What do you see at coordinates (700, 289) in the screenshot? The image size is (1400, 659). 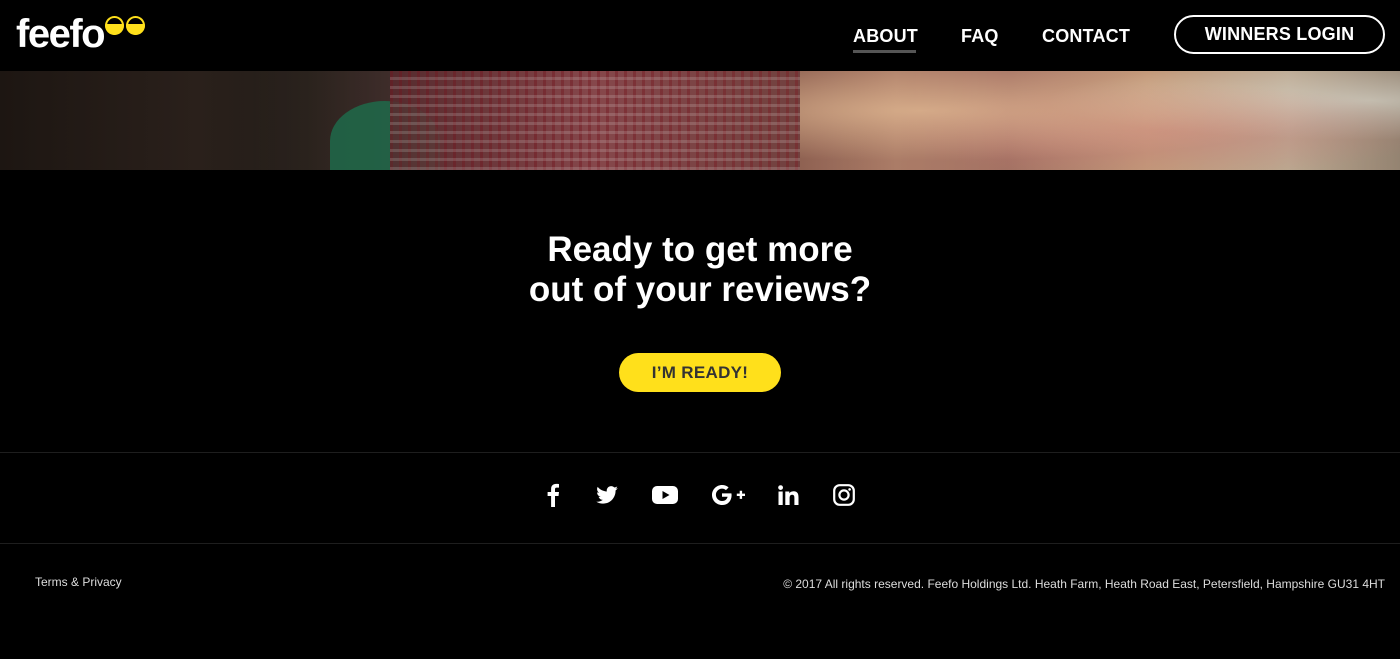 I see `cta-heading-line-2: out of your reviews?` at bounding box center [700, 289].